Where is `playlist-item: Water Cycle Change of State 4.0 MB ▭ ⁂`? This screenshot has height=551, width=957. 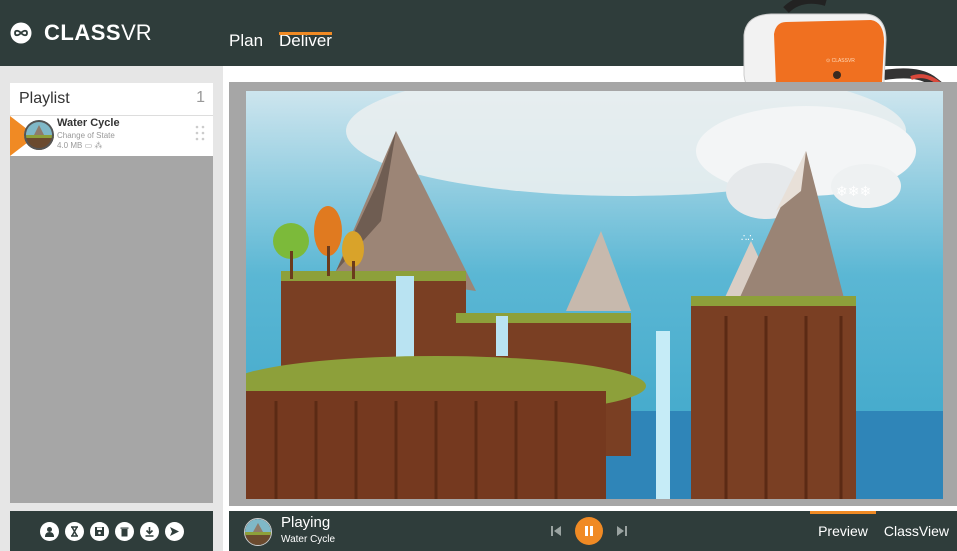
playlist-item: Water Cycle Change of State 4.0 MB ▭ ⁂ is located at coordinates (111, 136).